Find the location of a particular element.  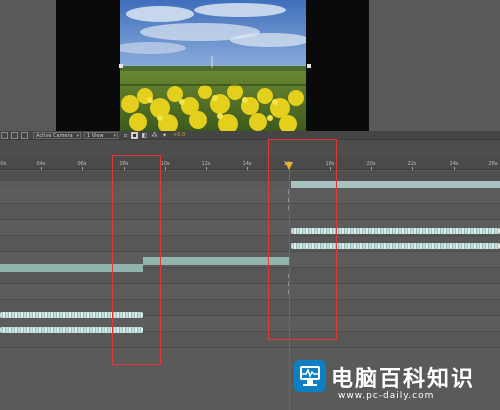

landscape-image is located at coordinates (213, 65).